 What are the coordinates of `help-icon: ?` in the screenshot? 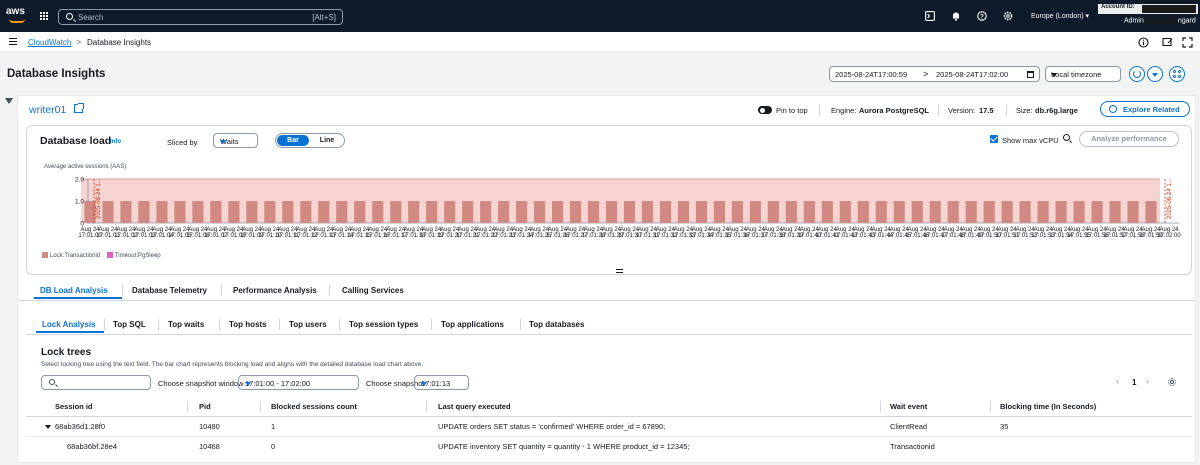 It's located at (982, 16).